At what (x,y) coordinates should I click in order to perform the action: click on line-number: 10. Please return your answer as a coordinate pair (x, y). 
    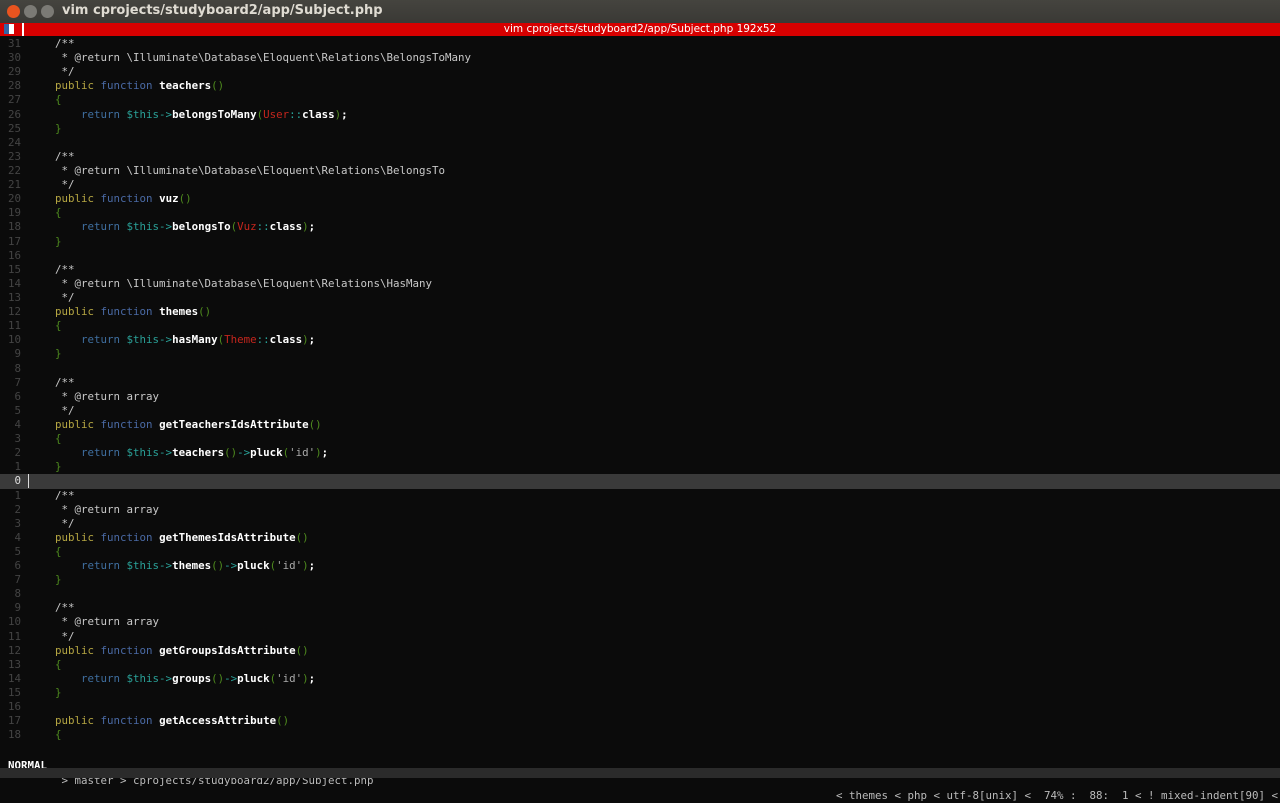
    Looking at the image, I should click on (14, 622).